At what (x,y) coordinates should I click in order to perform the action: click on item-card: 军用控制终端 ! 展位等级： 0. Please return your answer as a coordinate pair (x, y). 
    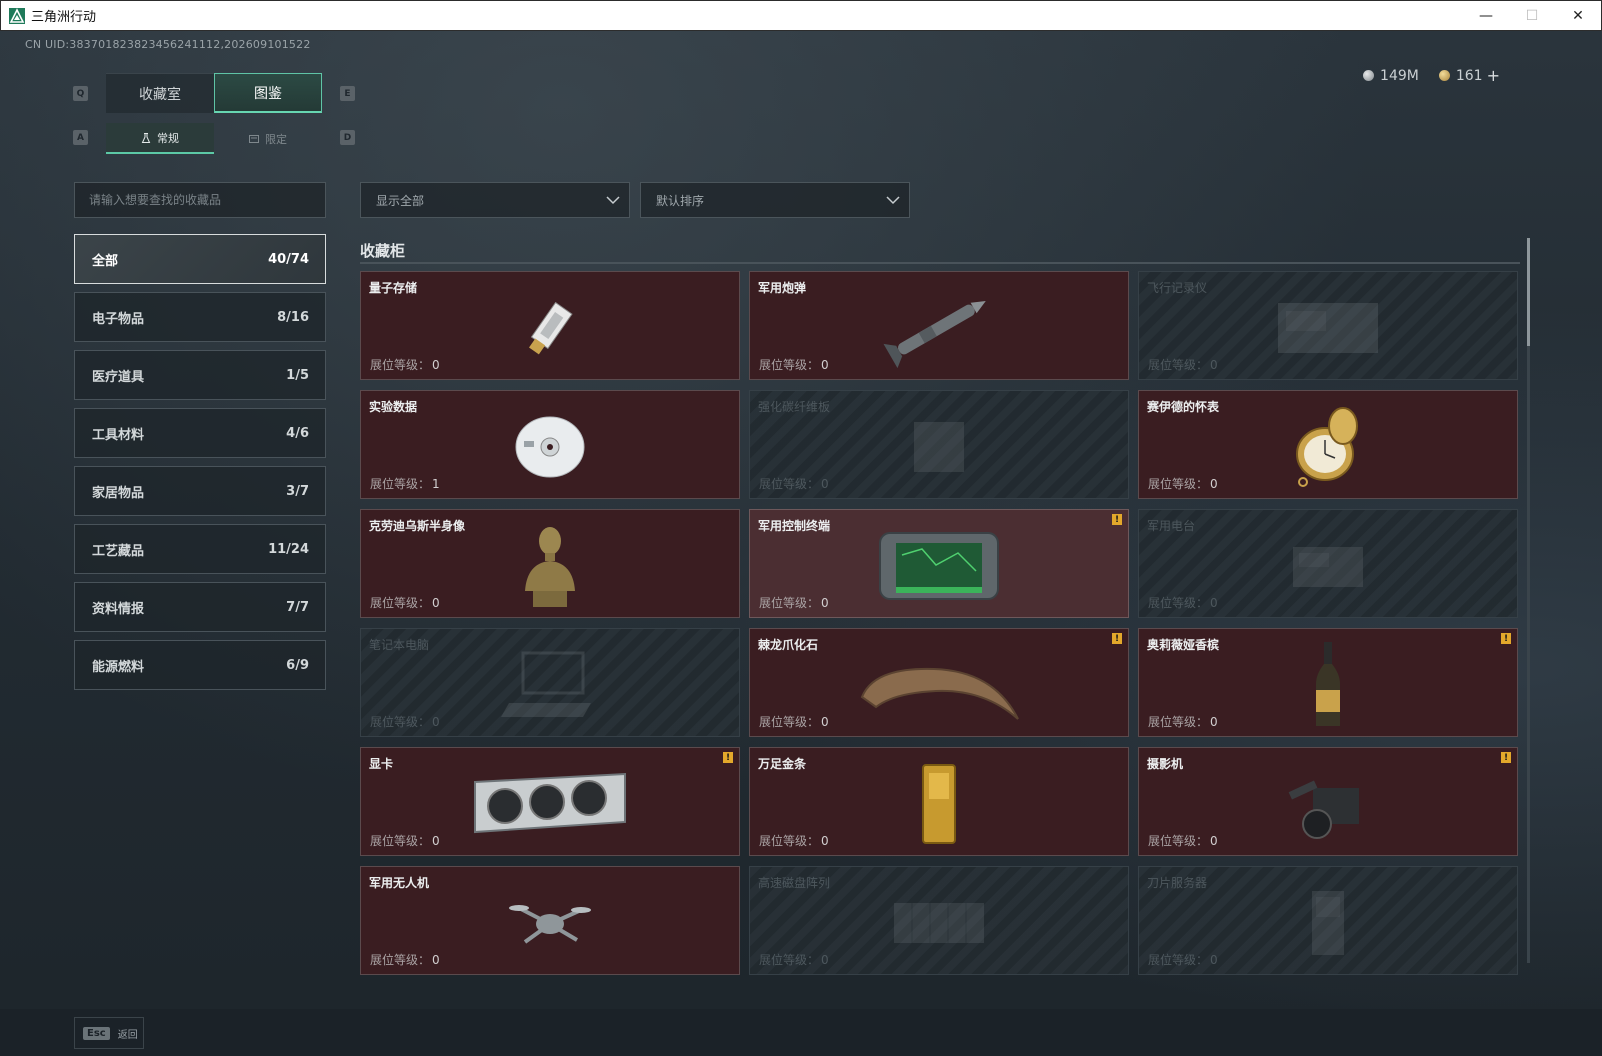
    Looking at the image, I should click on (939, 563).